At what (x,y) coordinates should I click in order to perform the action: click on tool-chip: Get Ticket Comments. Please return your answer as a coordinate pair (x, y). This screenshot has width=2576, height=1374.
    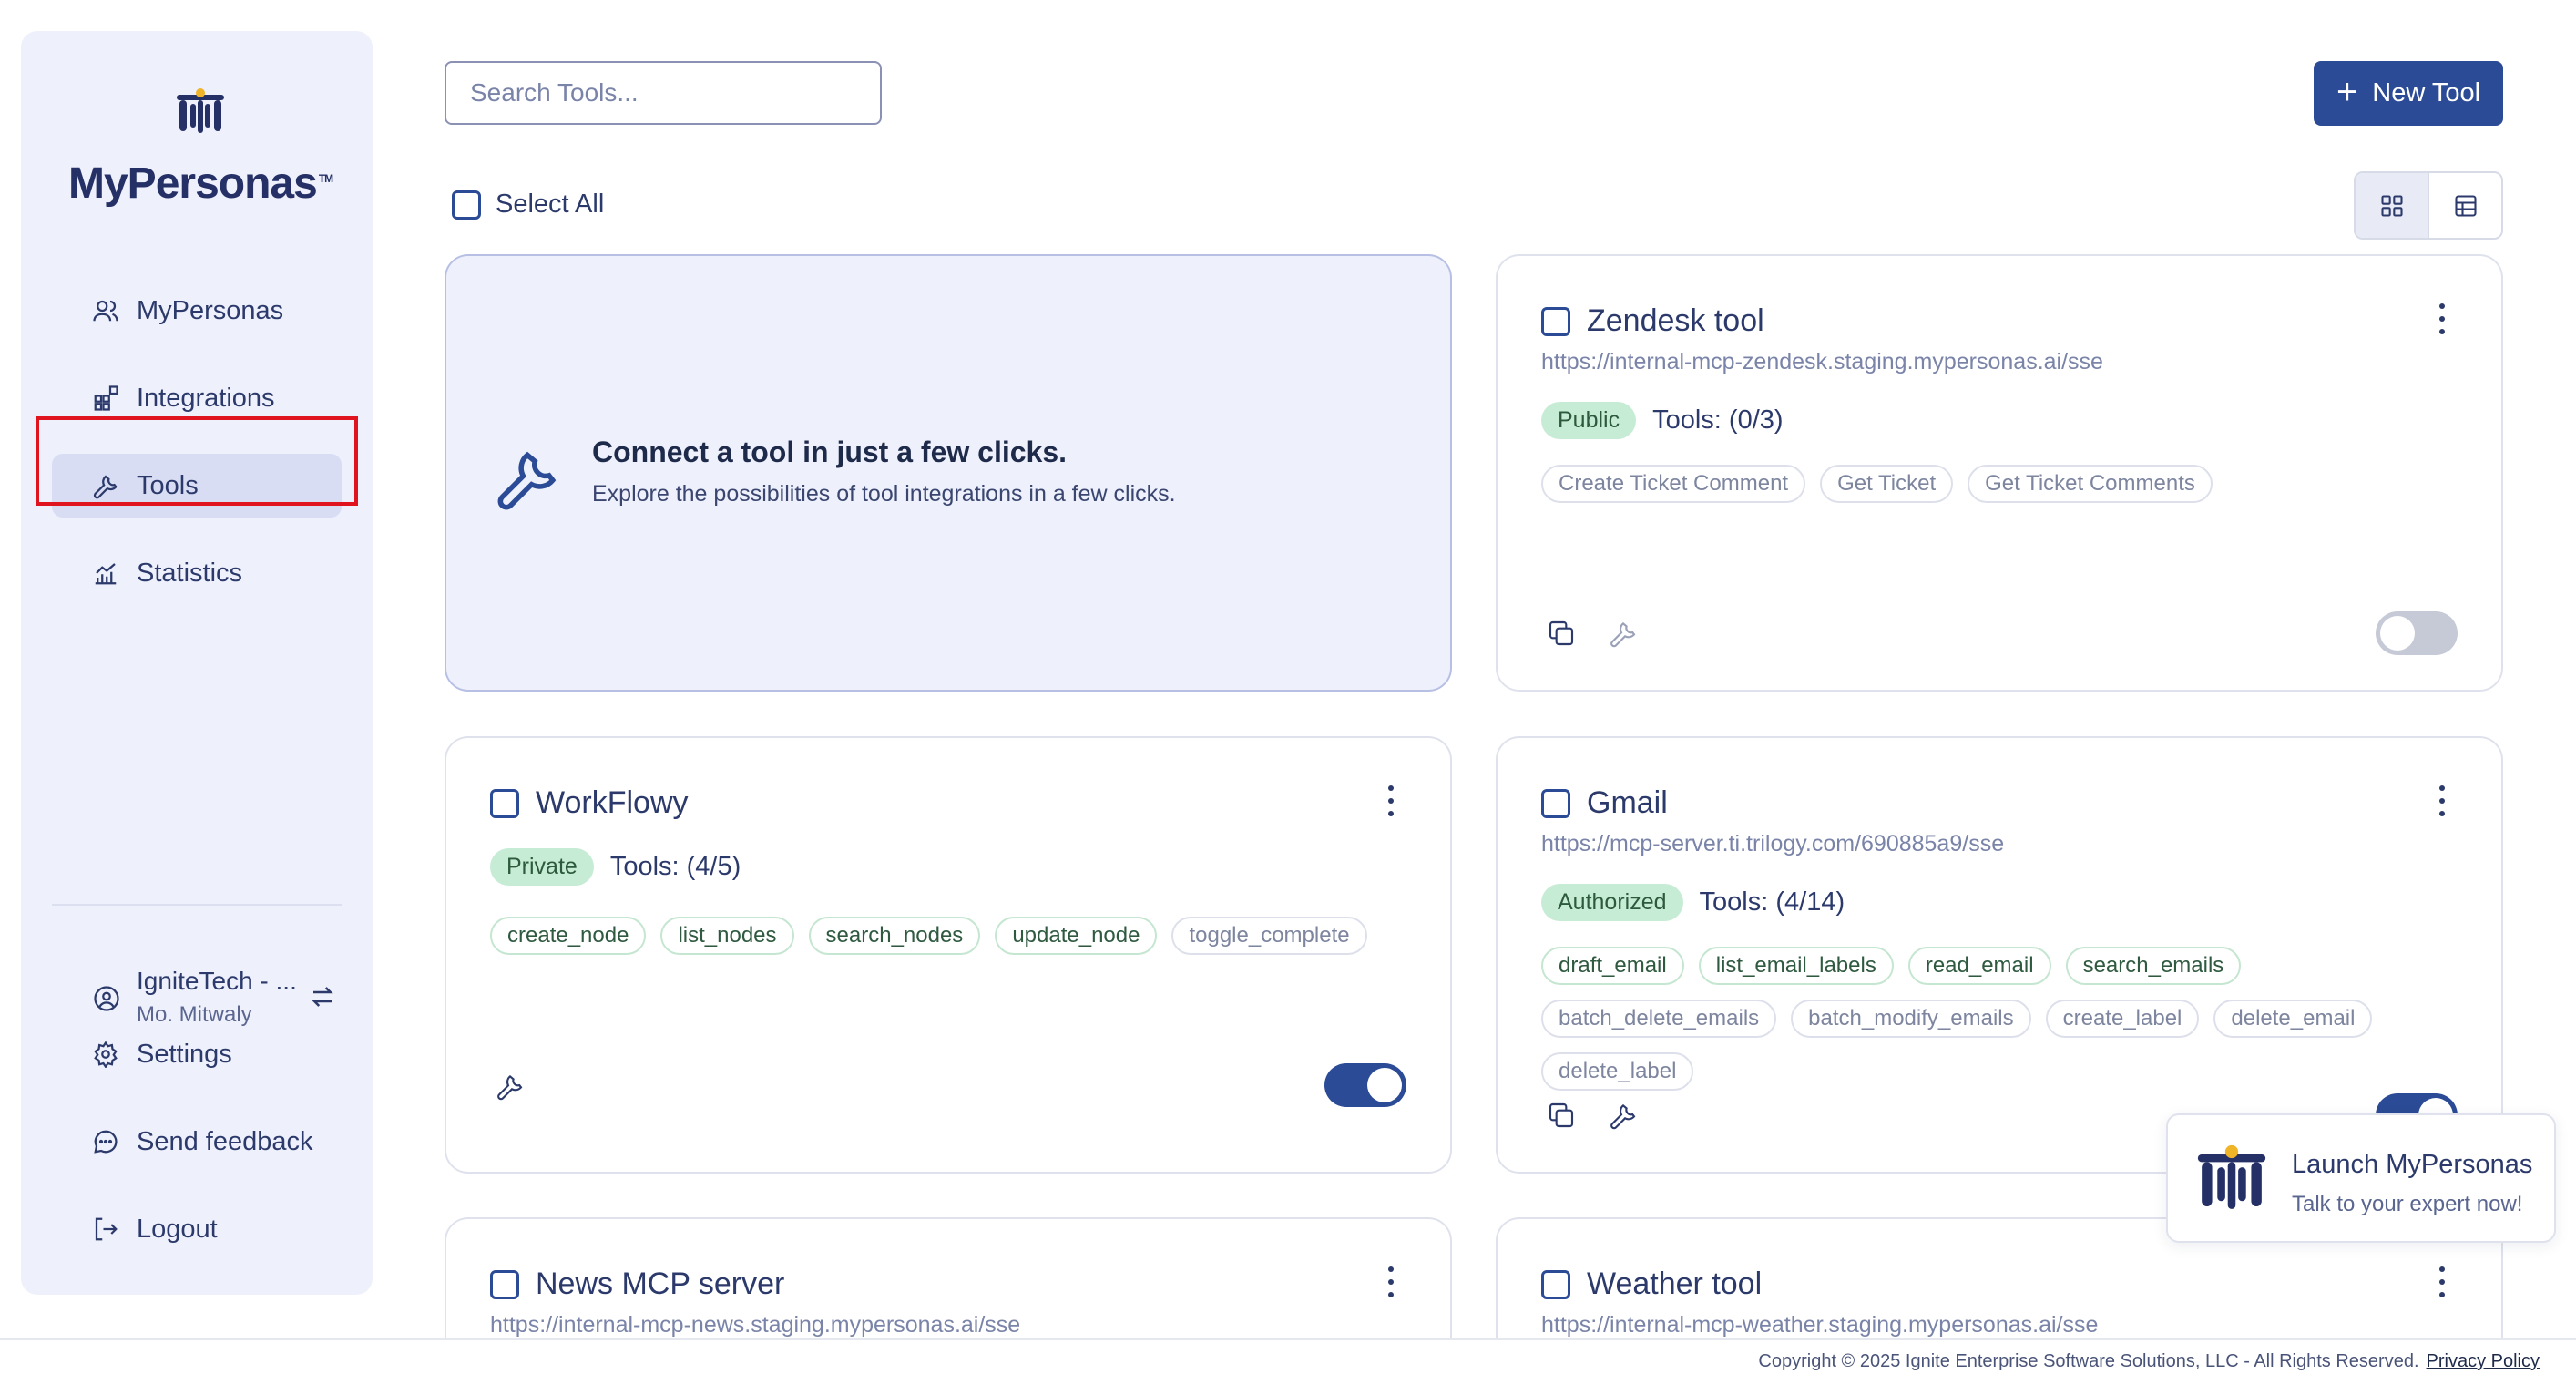
    Looking at the image, I should click on (2090, 484).